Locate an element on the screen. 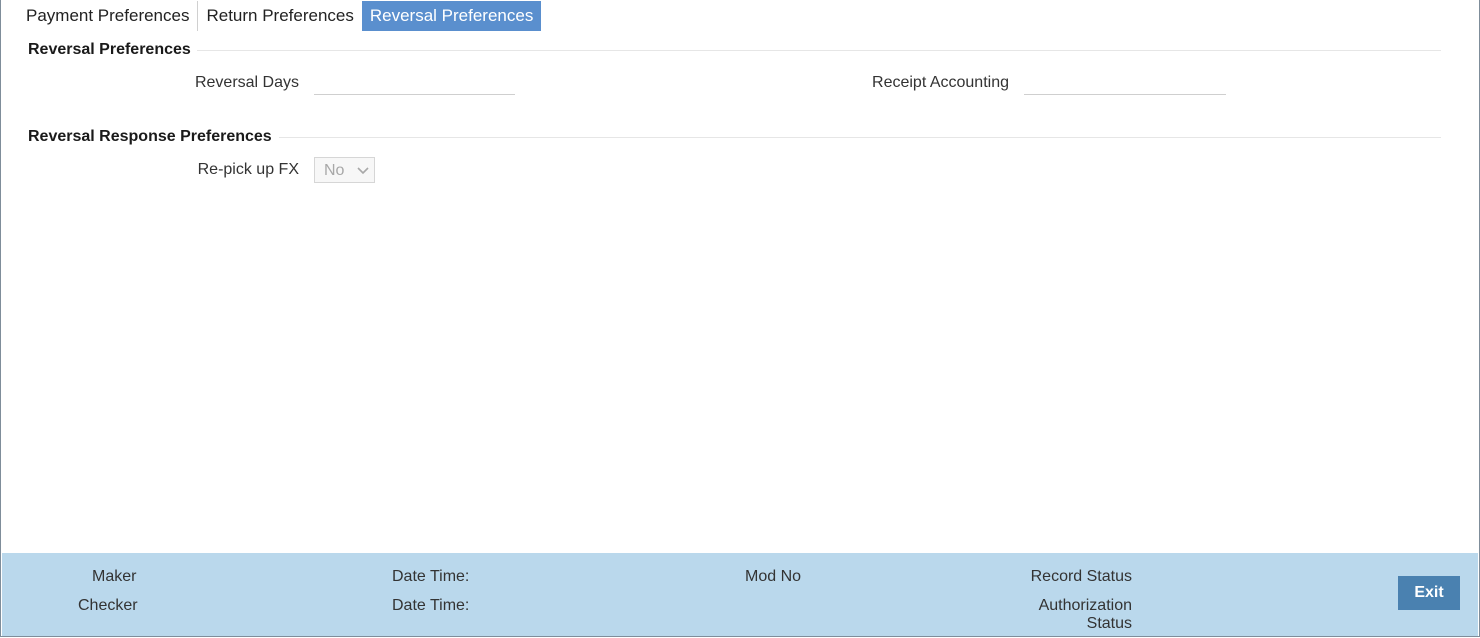  authorization-status-label: Authorization Status is located at coordinates (1067, 615).